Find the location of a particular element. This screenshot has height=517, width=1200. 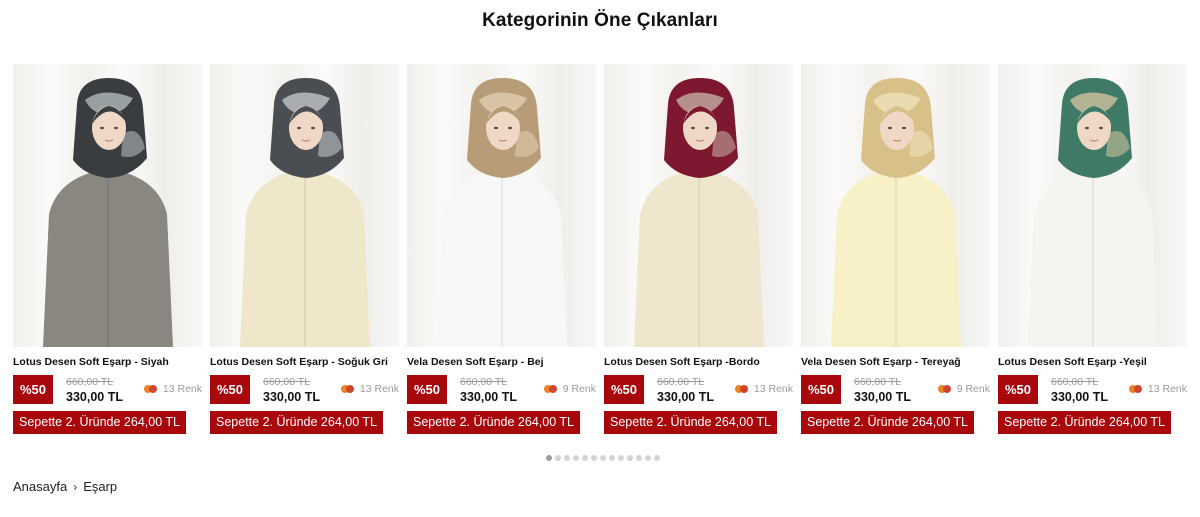

product-name: Vela Desen Soft Eşarp - Tereyağ is located at coordinates (895, 362).